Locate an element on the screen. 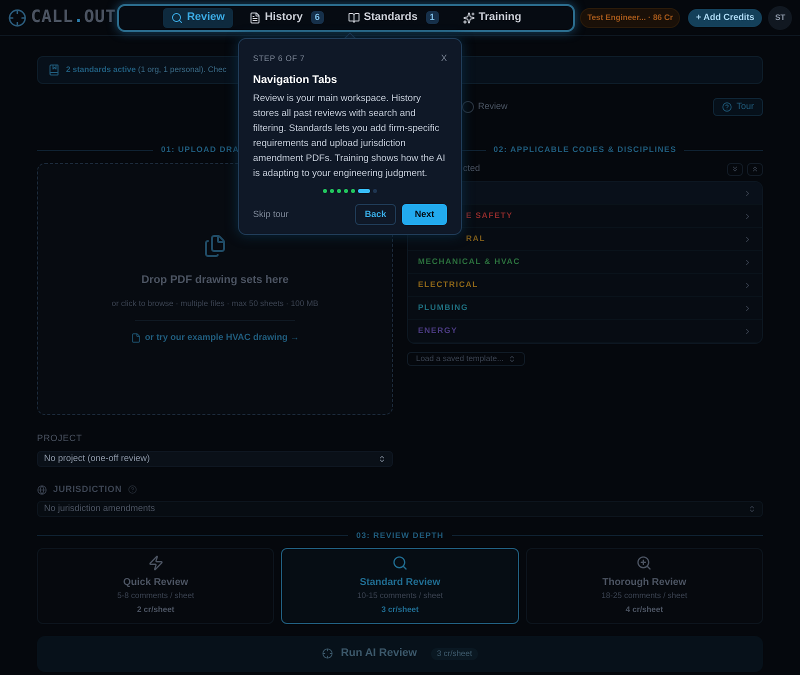  collapse-all-button is located at coordinates (755, 169).